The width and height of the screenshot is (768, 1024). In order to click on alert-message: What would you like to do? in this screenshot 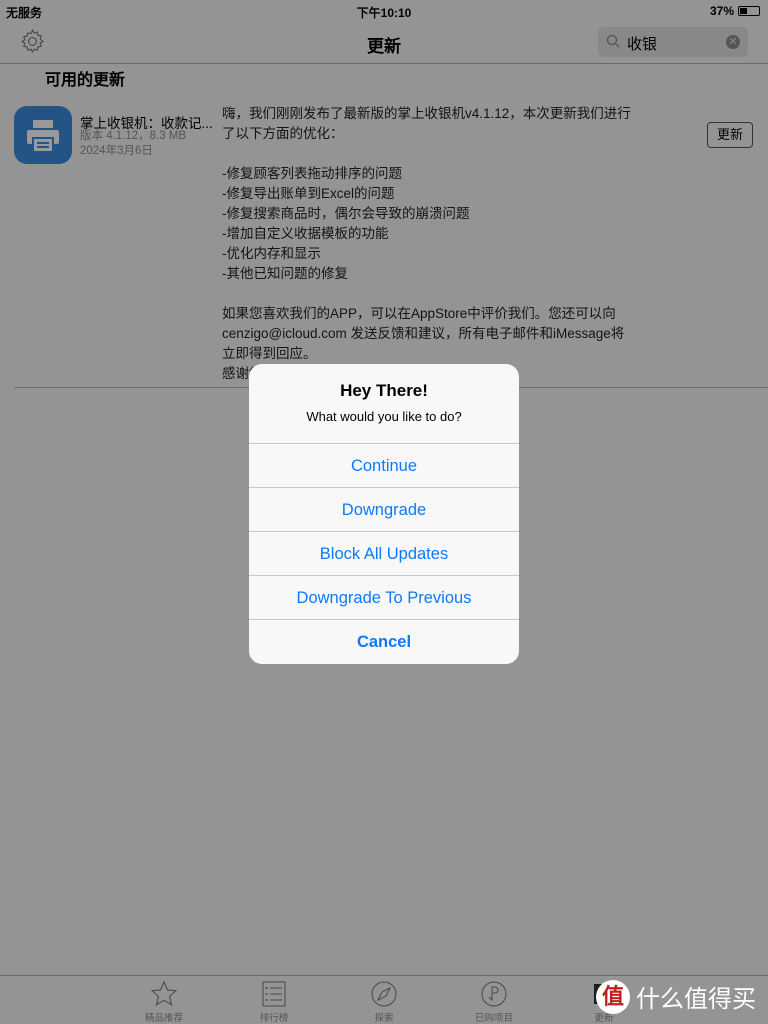, I will do `click(384, 416)`.